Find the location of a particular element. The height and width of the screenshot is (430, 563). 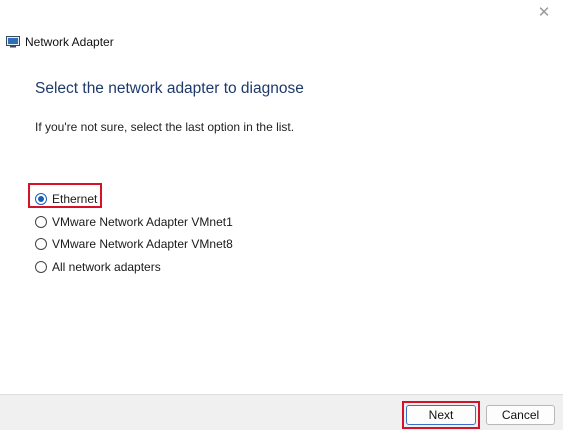

option-vmnet1: VMware Network Adapter VMnet1 is located at coordinates (134, 222).